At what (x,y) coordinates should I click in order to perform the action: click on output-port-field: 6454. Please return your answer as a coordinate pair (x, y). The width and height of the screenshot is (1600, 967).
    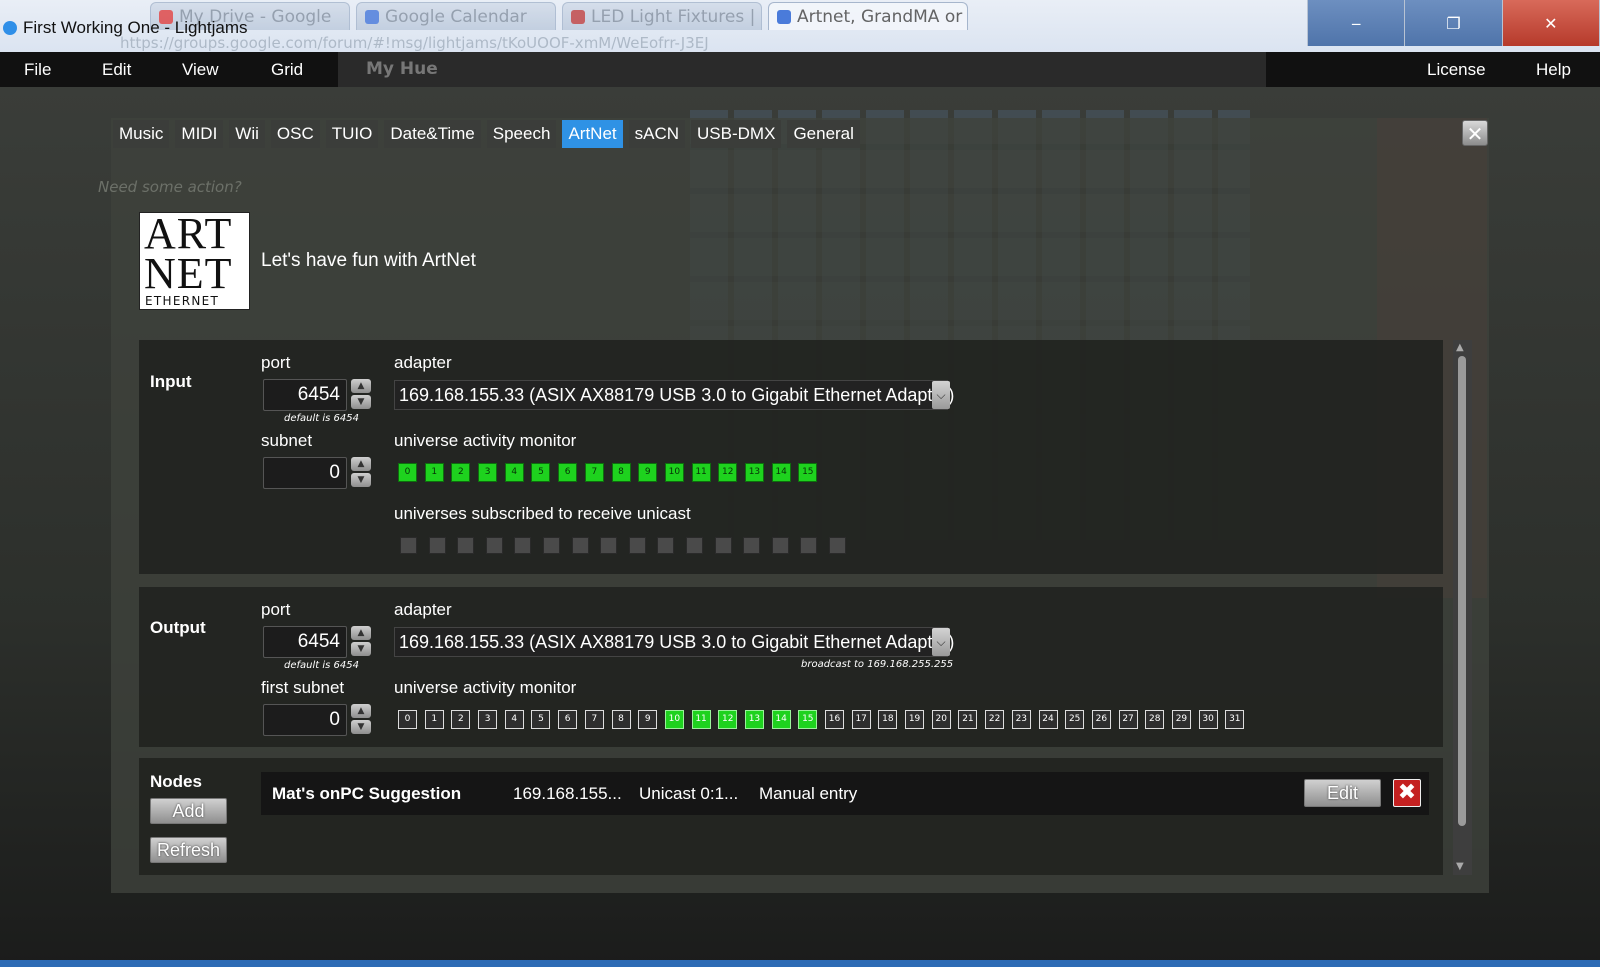
    Looking at the image, I should click on (305, 642).